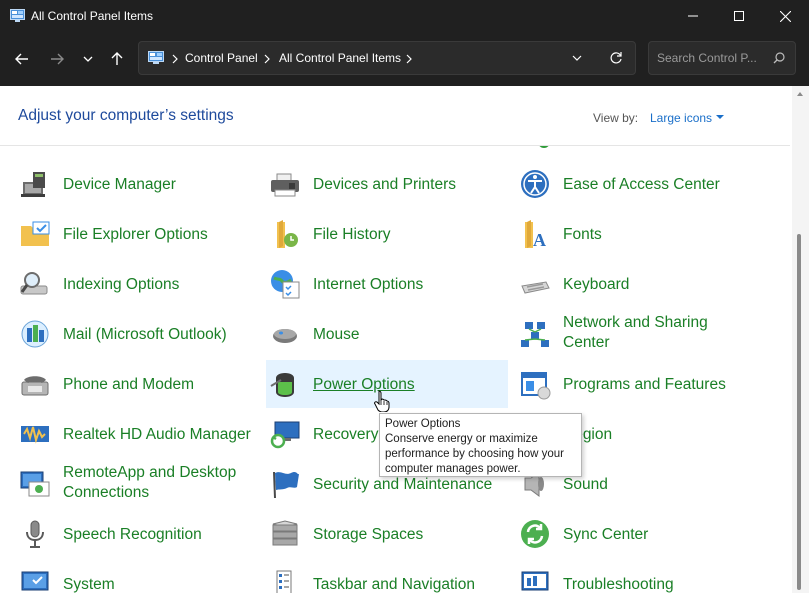 The image size is (809, 593). What do you see at coordinates (616, 118) in the screenshot?
I see `view-by-label: View by:` at bounding box center [616, 118].